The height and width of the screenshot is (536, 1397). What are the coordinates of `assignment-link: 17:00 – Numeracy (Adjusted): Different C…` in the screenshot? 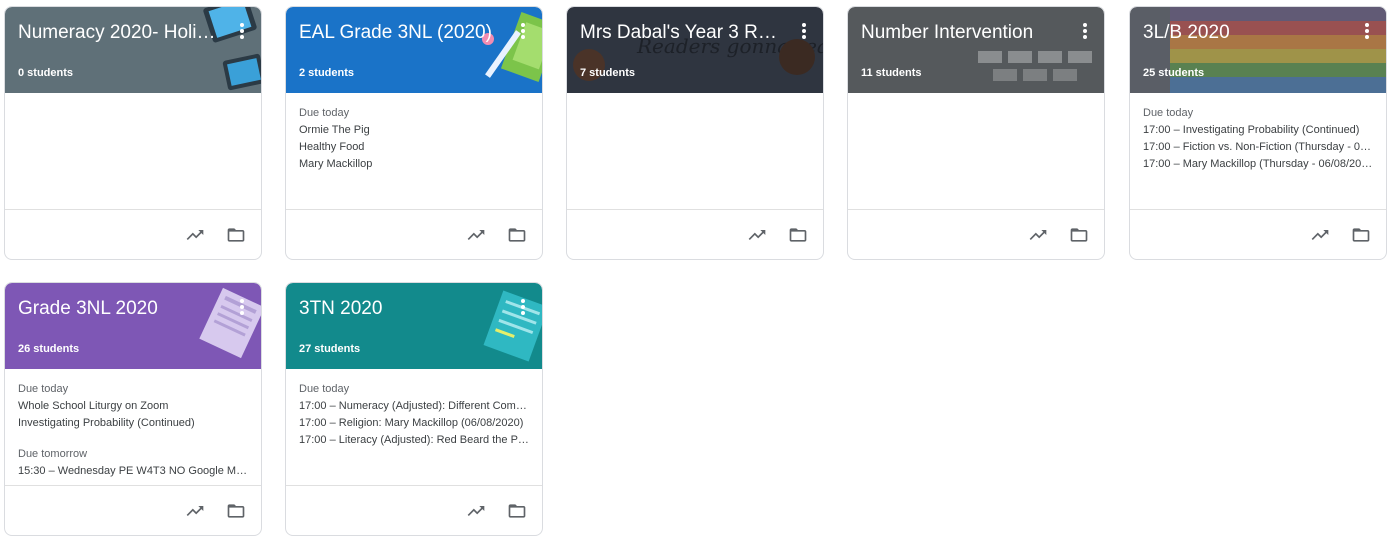 It's located at (414, 406).